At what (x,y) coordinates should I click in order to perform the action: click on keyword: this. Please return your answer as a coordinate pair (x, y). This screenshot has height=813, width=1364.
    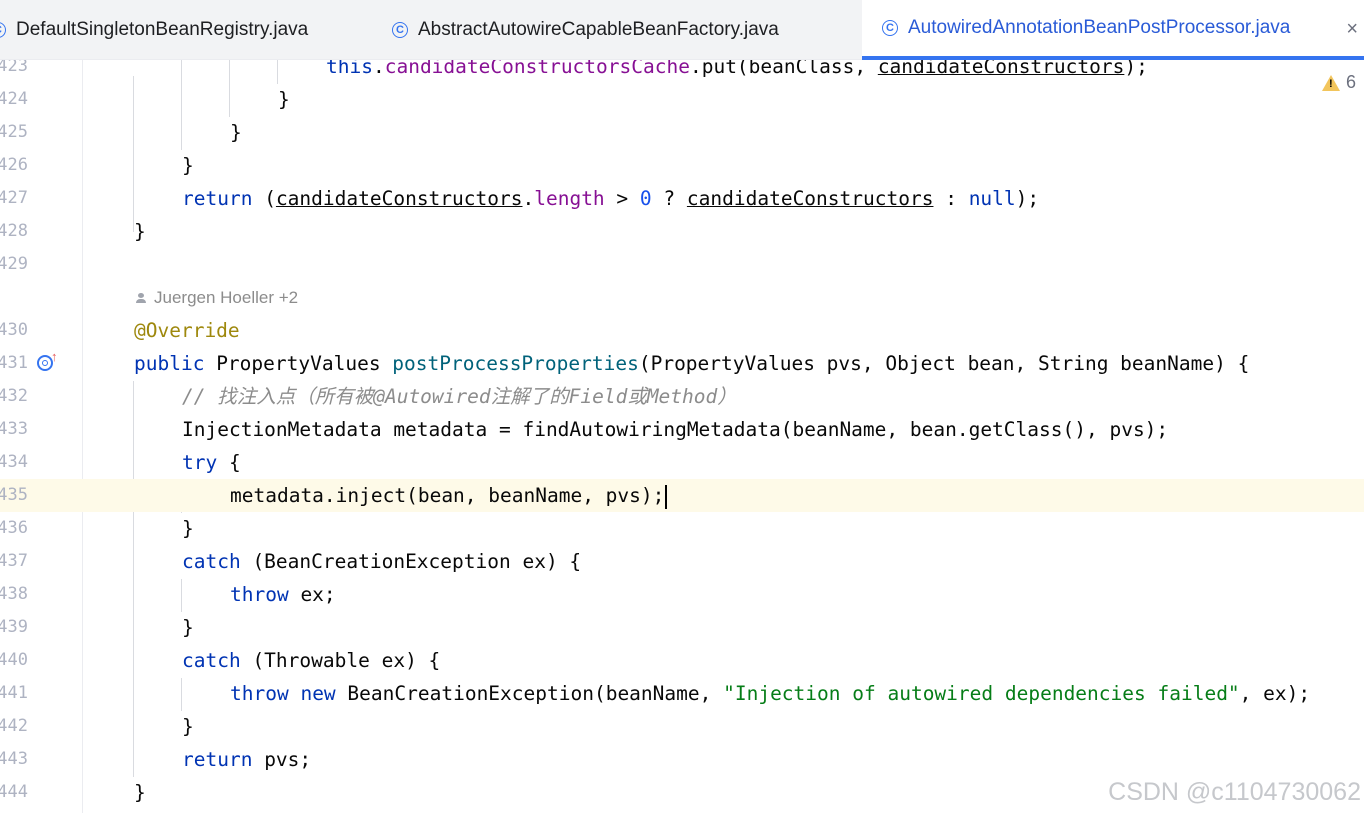
    Looking at the image, I should click on (349, 69).